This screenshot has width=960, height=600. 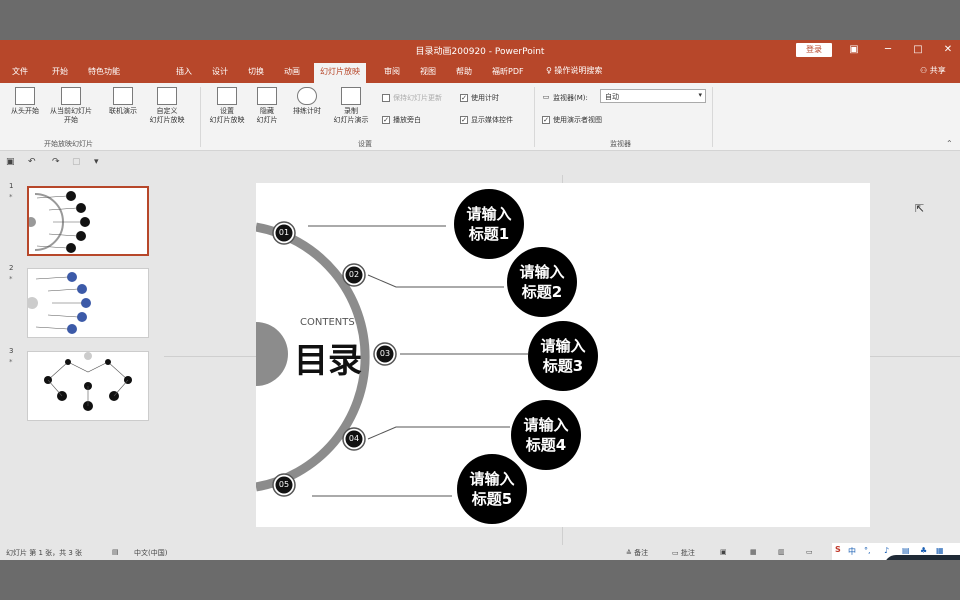 I want to click on record-slideshow-button: 录制 幻灯片演示, so click(x=351, y=109).